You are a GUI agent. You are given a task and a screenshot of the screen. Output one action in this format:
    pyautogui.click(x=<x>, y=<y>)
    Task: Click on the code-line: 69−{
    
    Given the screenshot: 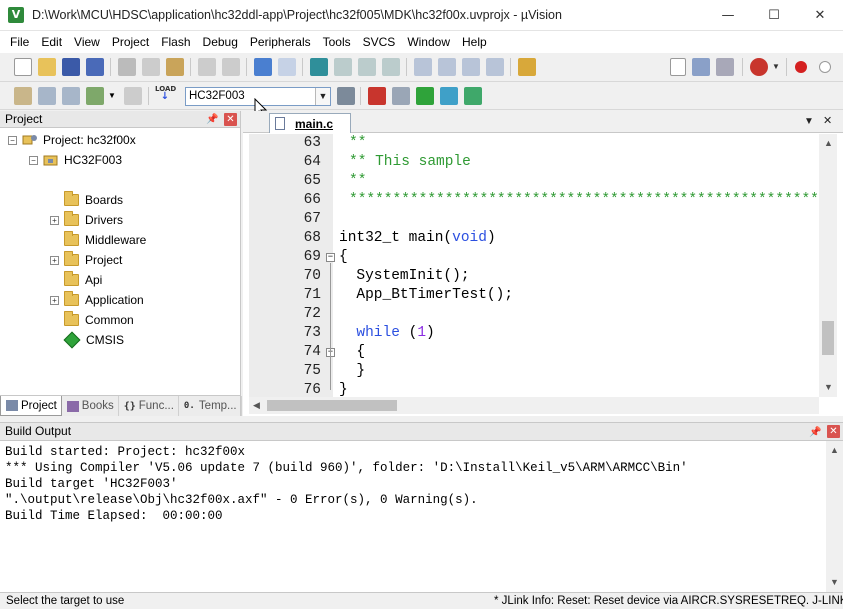 What is the action you would take?
    pyautogui.click(x=534, y=257)
    